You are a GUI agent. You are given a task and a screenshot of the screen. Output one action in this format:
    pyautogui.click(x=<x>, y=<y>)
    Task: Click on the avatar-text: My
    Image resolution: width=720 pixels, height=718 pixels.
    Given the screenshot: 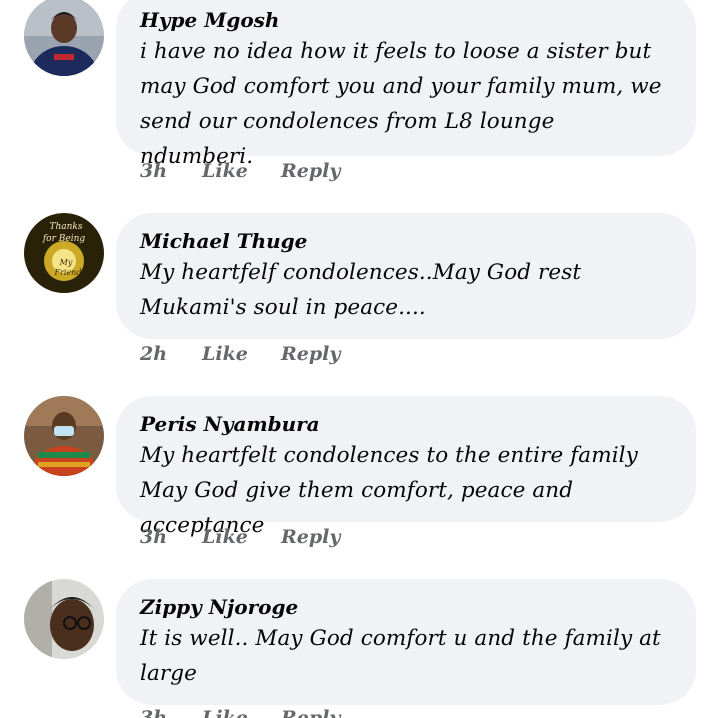 What is the action you would take?
    pyautogui.click(x=66, y=262)
    